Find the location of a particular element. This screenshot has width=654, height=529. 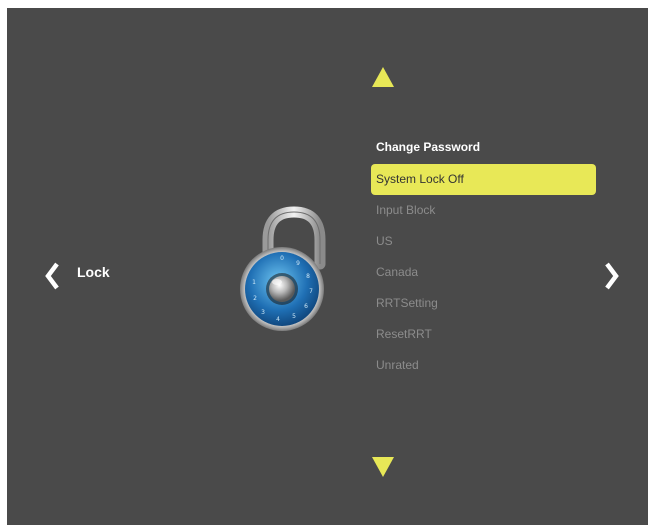

section-title: Lock is located at coordinates (93, 272).